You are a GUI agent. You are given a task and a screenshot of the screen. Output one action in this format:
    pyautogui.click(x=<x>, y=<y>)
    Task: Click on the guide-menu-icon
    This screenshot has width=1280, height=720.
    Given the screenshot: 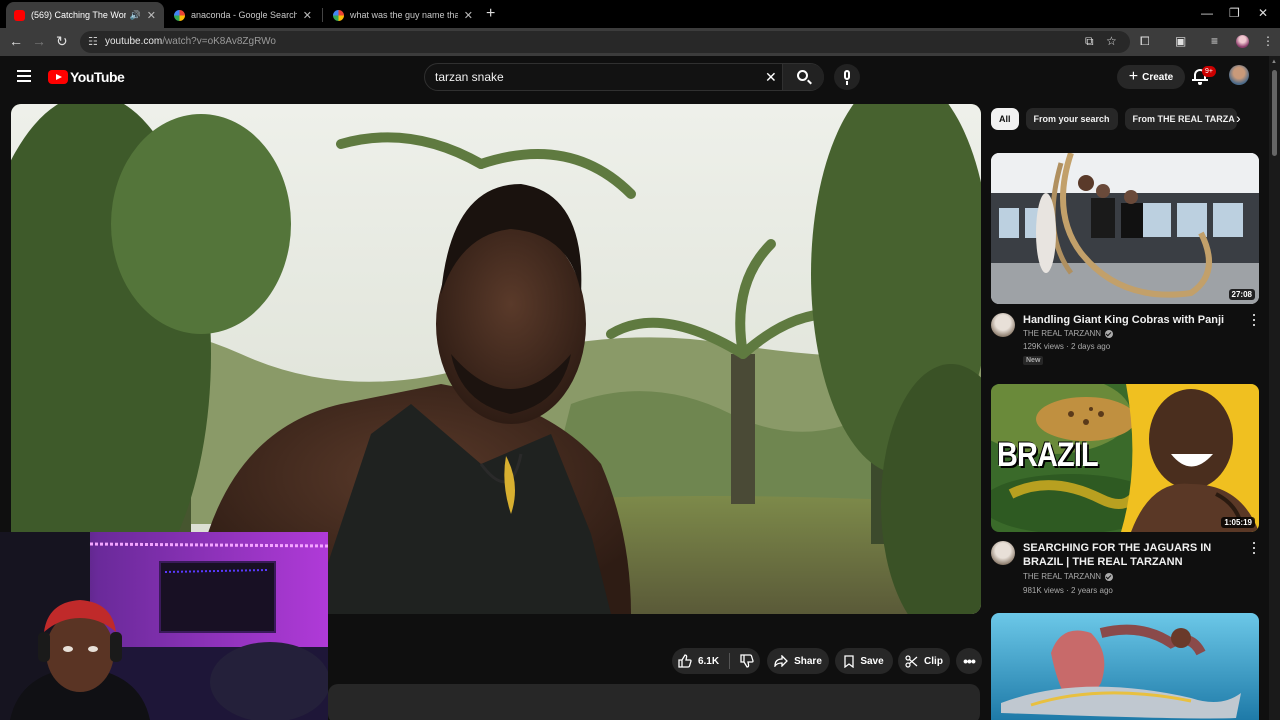 What is the action you would take?
    pyautogui.click(x=24, y=76)
    